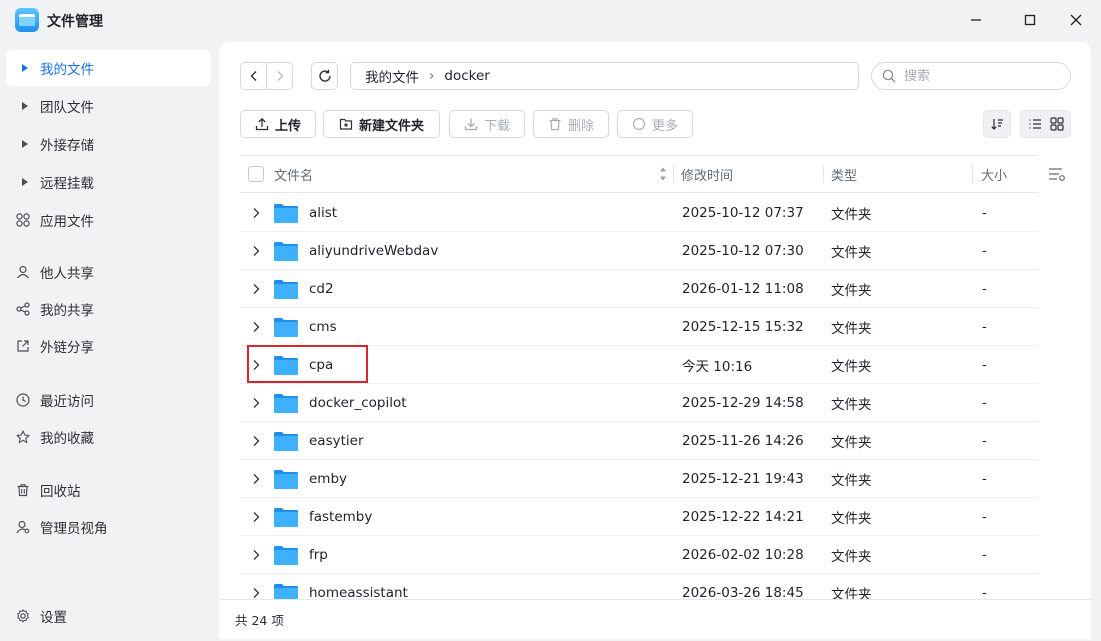  Describe the element at coordinates (1045, 124) in the screenshot. I see `view-toggle` at that location.